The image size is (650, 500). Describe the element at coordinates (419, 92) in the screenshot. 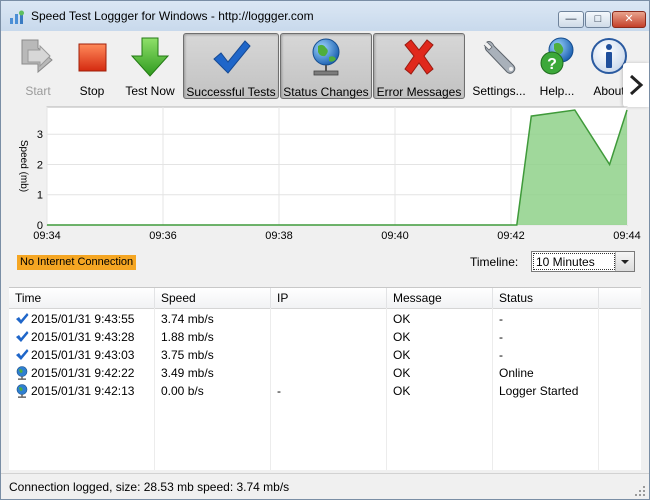

I see `error-messages-label: Error Messages` at that location.